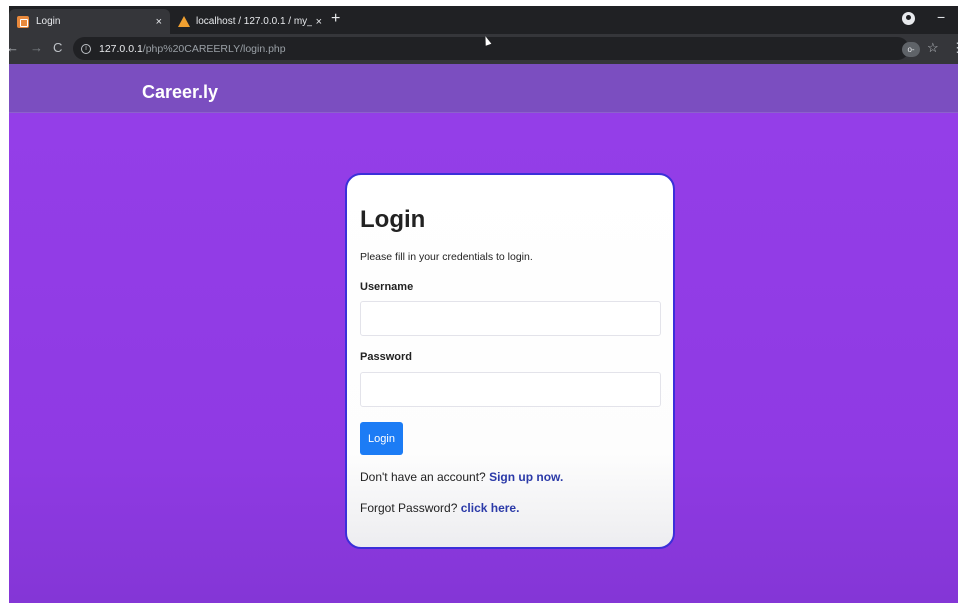 This screenshot has width=958, height=603. Describe the element at coordinates (214, 48) in the screenshot. I see `url-path: /php%20CAREERLY/login.php` at that location.